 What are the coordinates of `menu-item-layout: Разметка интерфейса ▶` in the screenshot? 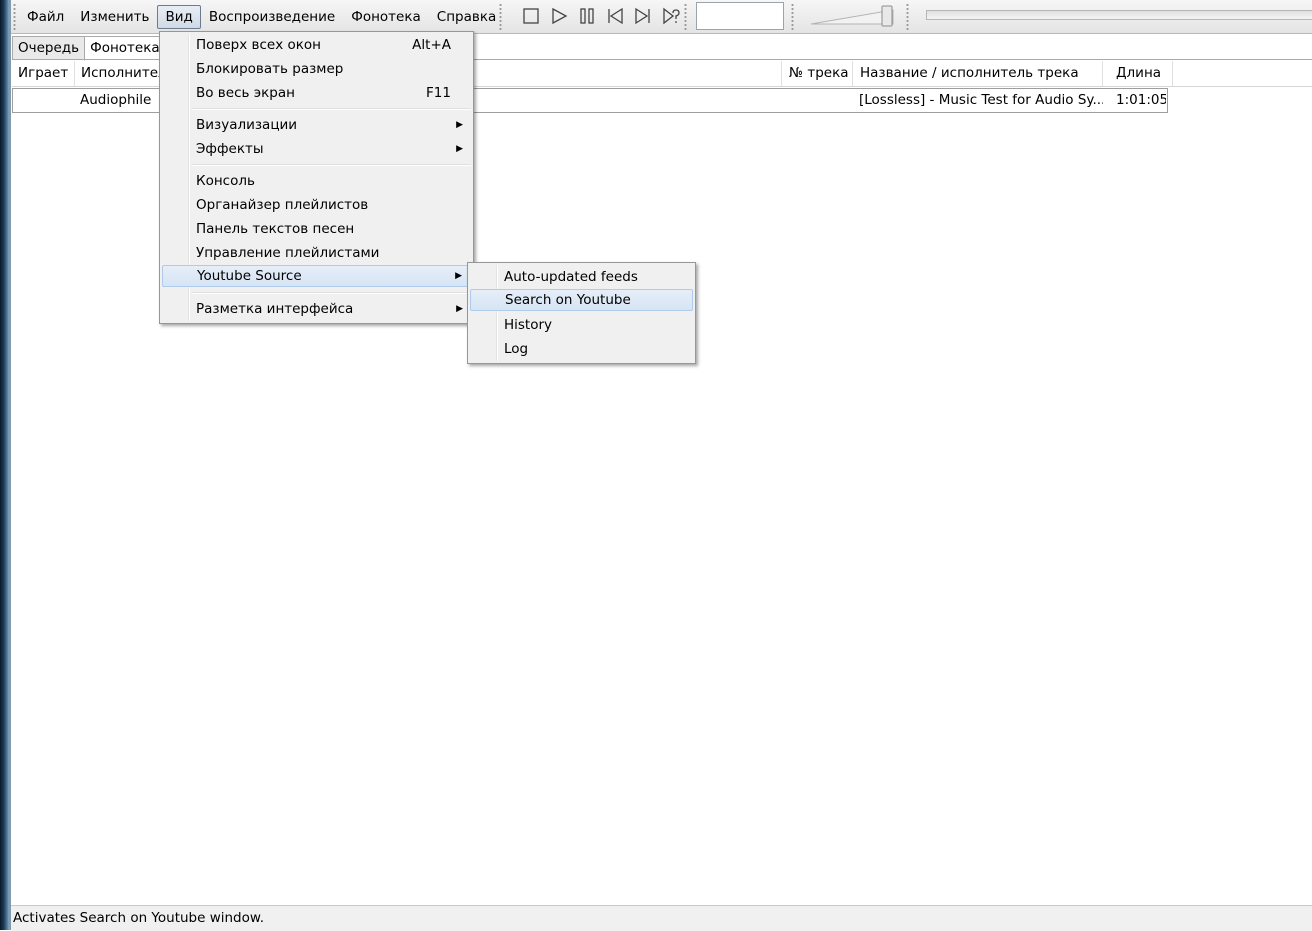 It's located at (316, 309).